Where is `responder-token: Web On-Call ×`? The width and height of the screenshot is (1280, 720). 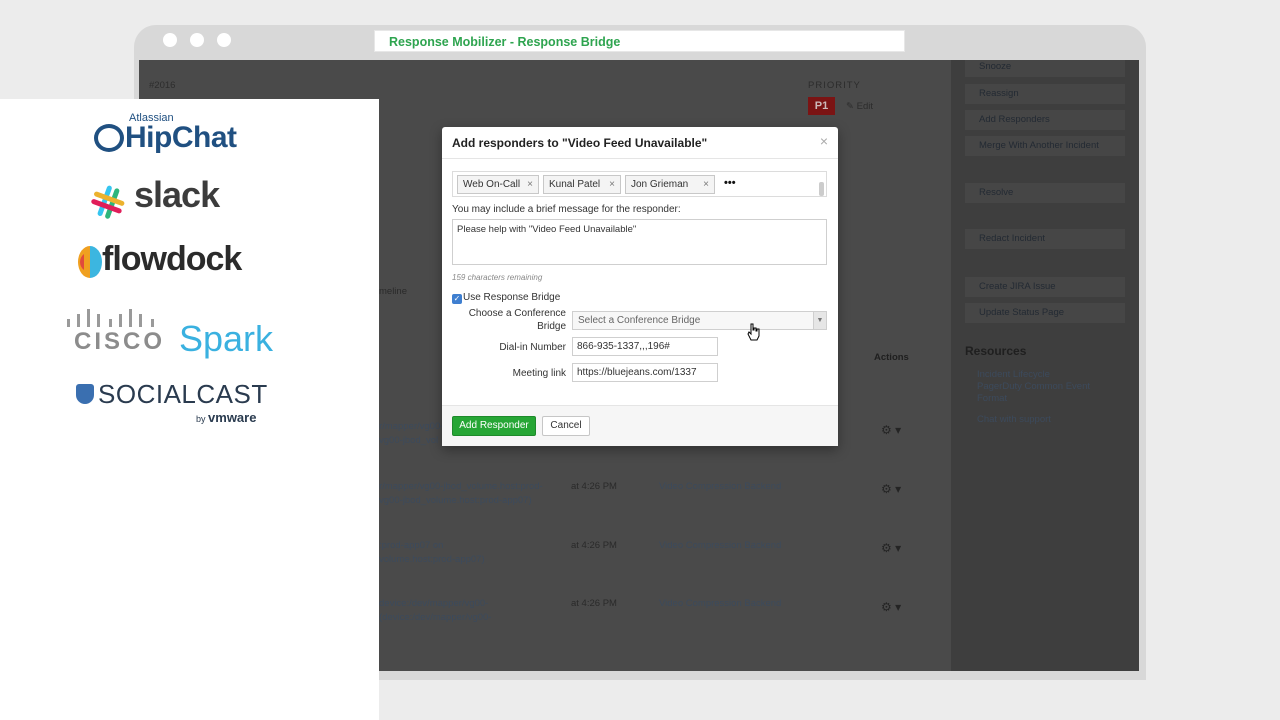
responder-token: Web On-Call × is located at coordinates (498, 184).